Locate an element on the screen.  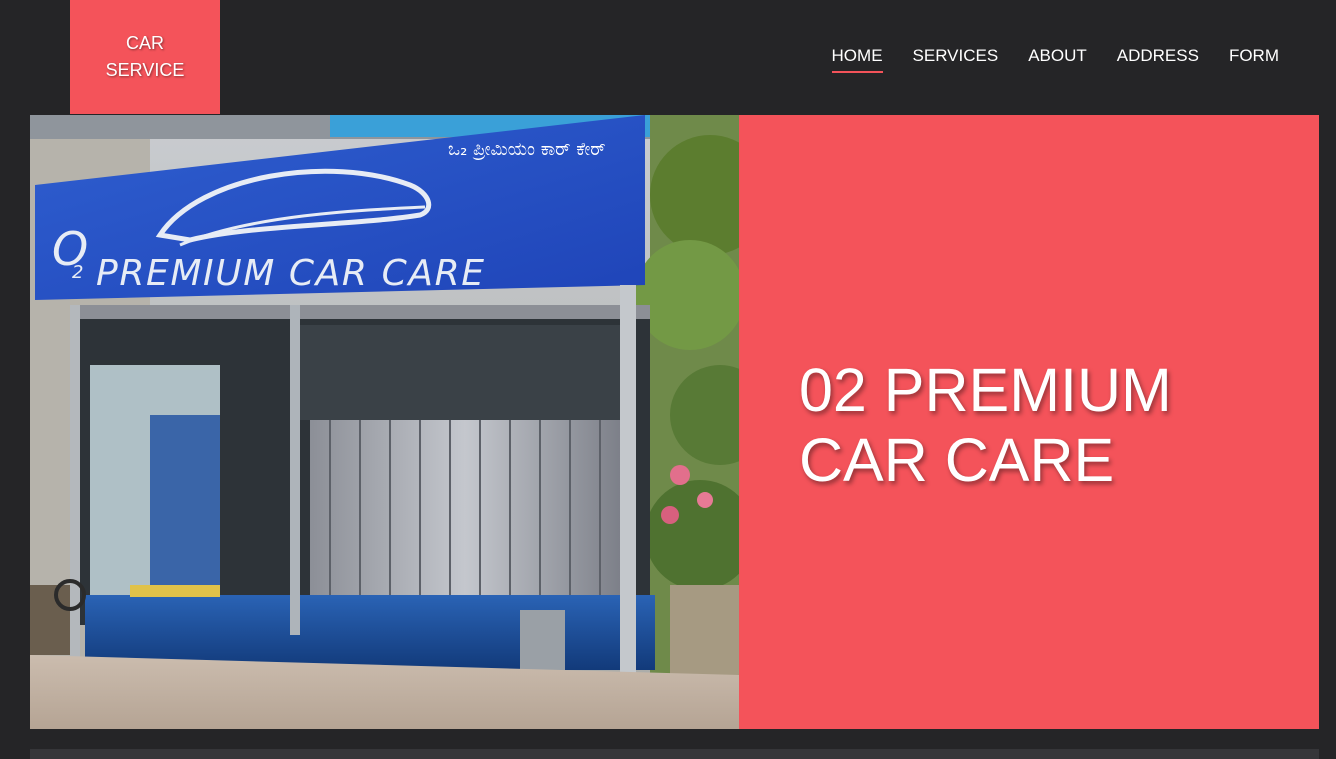
nav-address: ADDRESS is located at coordinates (1158, 59).